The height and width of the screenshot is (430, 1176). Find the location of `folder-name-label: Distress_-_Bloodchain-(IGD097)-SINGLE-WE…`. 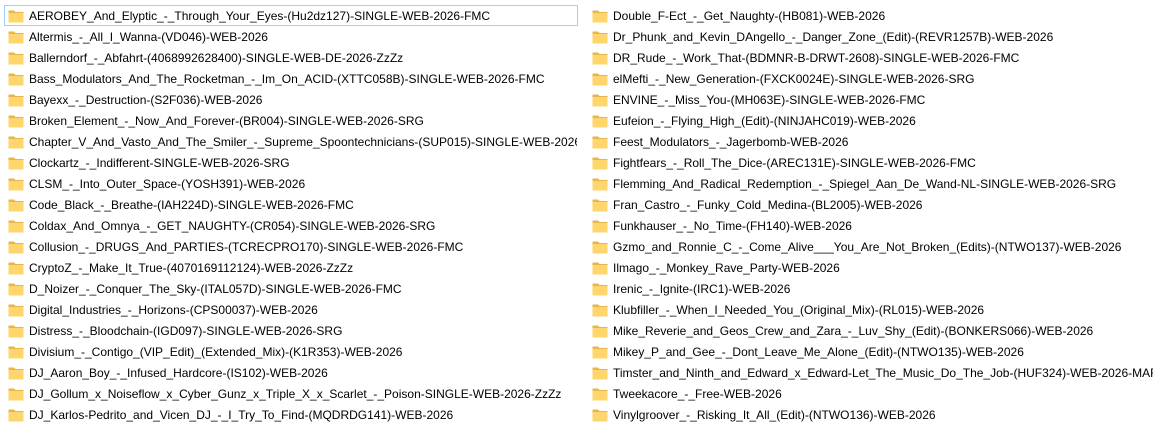

folder-name-label: Distress_-_Bloodchain-(IGD097)-SINGLE-WE… is located at coordinates (186, 330).